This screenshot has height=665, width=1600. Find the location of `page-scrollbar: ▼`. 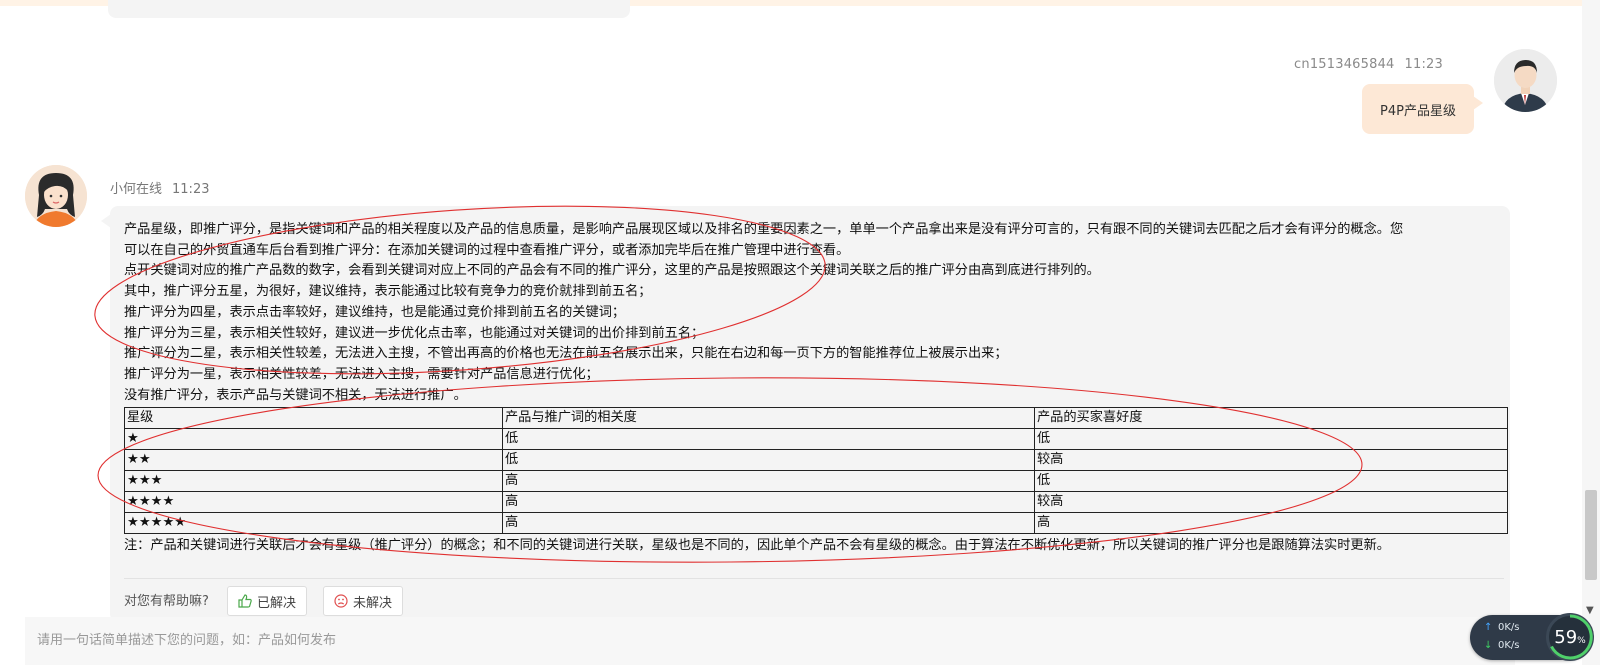

page-scrollbar: ▼ is located at coordinates (1591, 332).